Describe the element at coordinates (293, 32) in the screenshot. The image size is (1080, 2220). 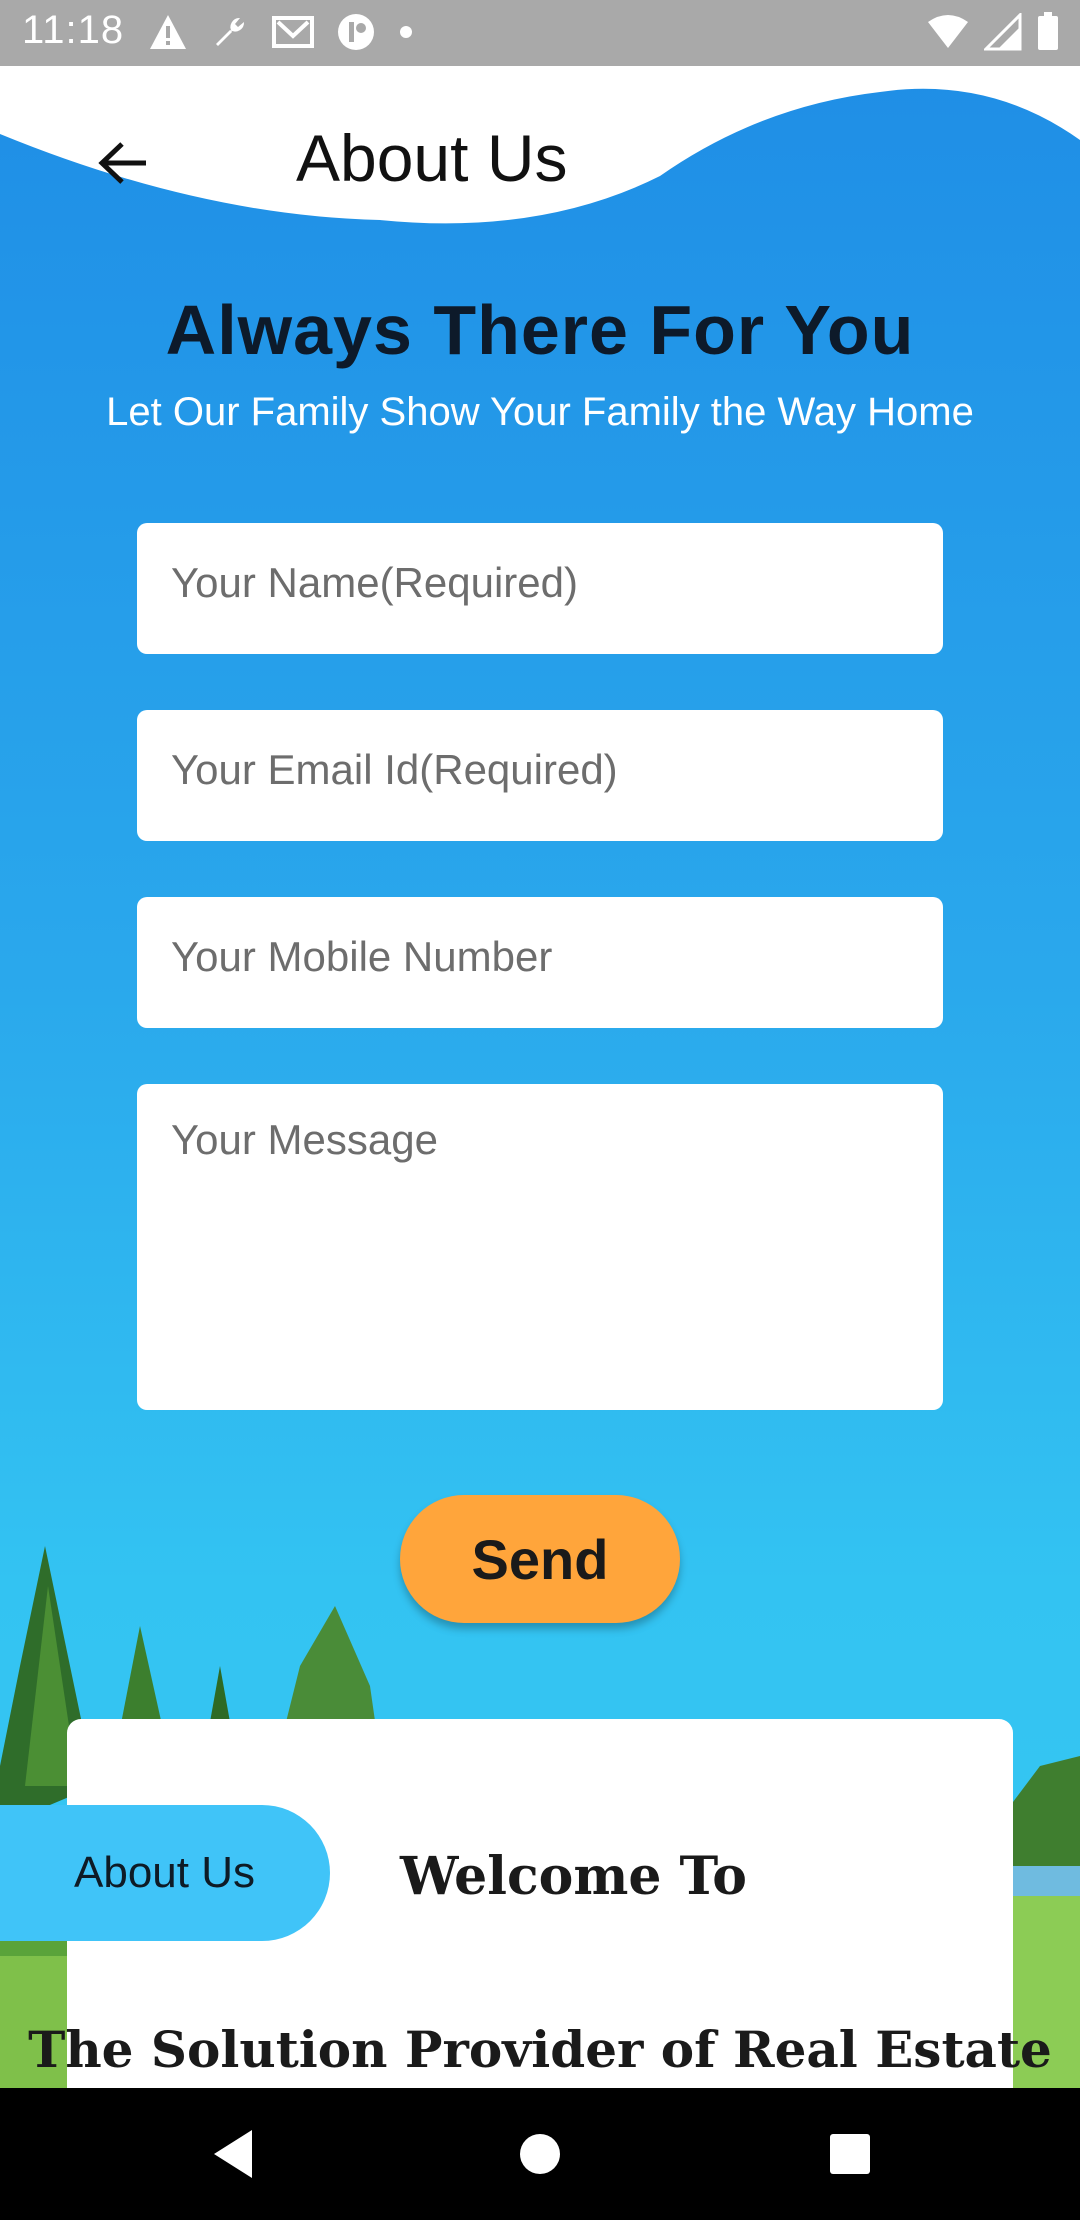
I see `mail-icon` at that location.